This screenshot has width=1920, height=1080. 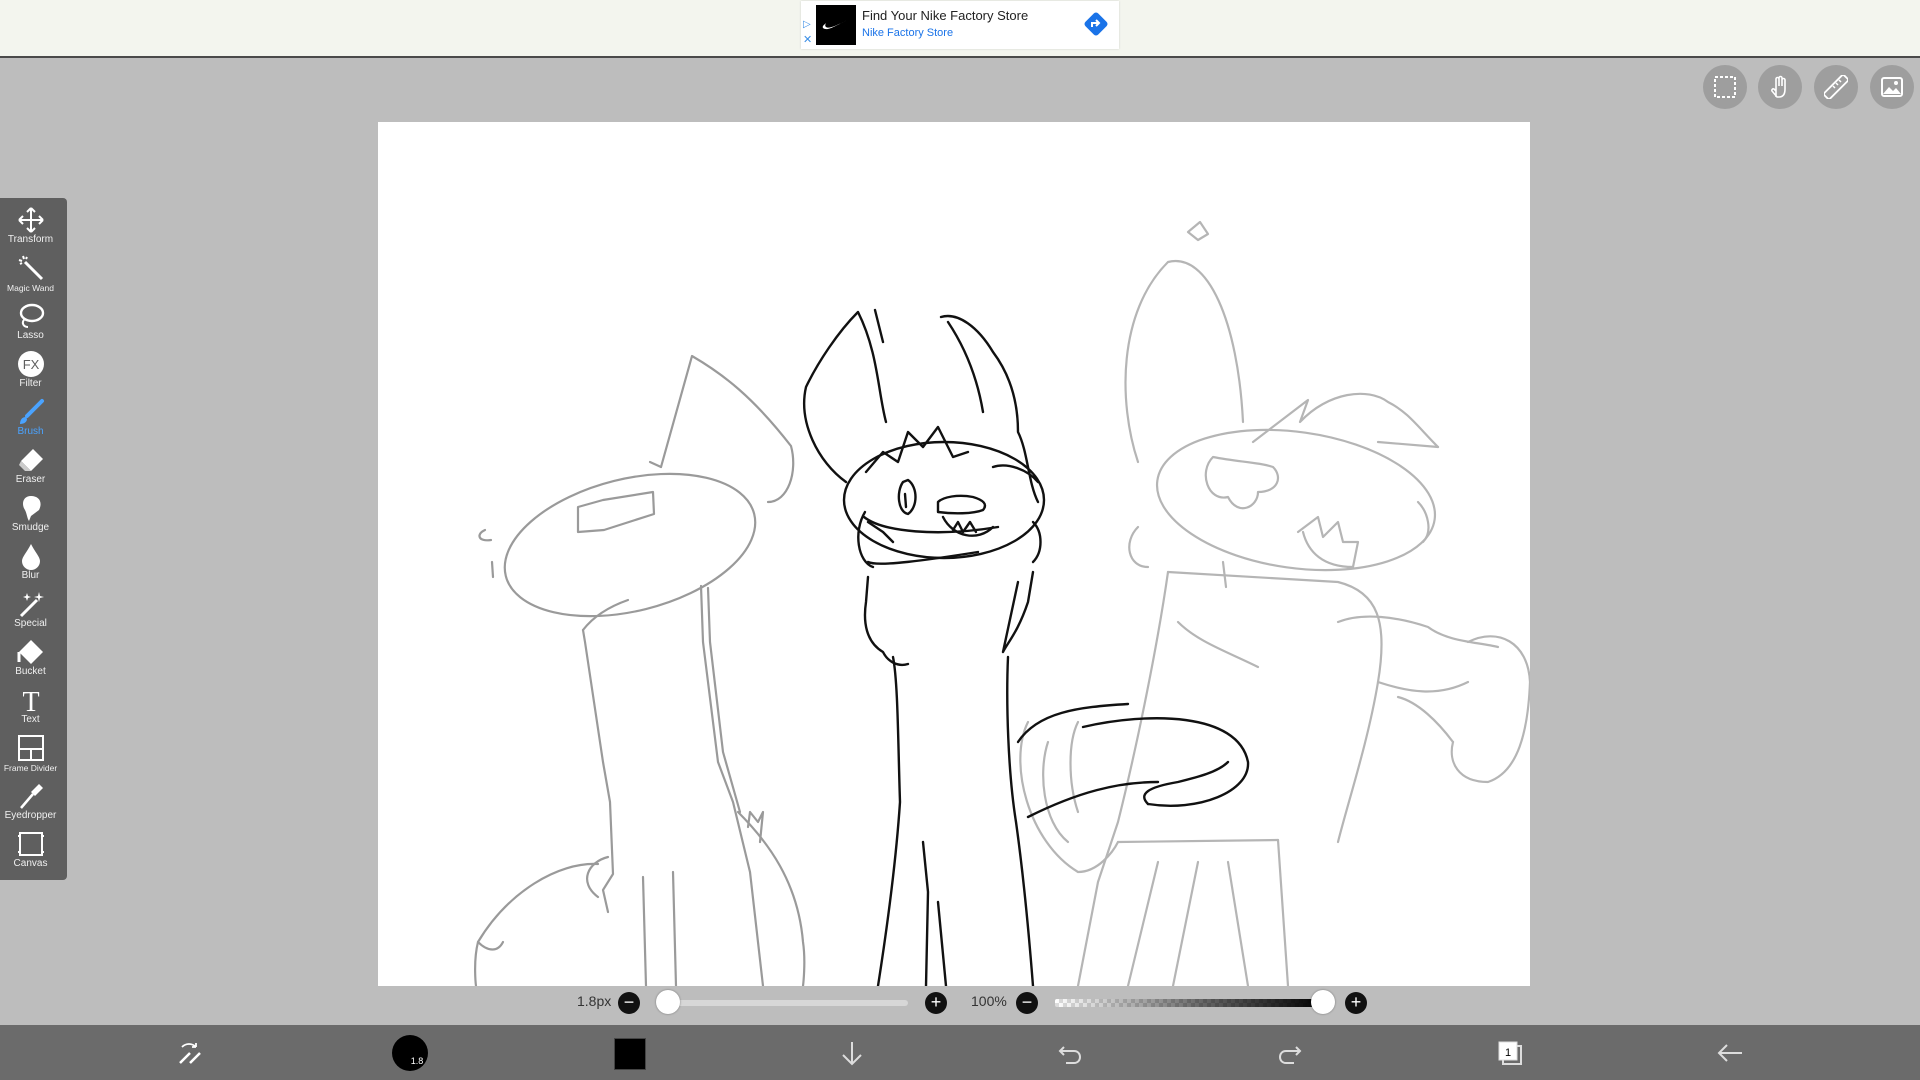 What do you see at coordinates (32, 315) in the screenshot?
I see `lasso-icon` at bounding box center [32, 315].